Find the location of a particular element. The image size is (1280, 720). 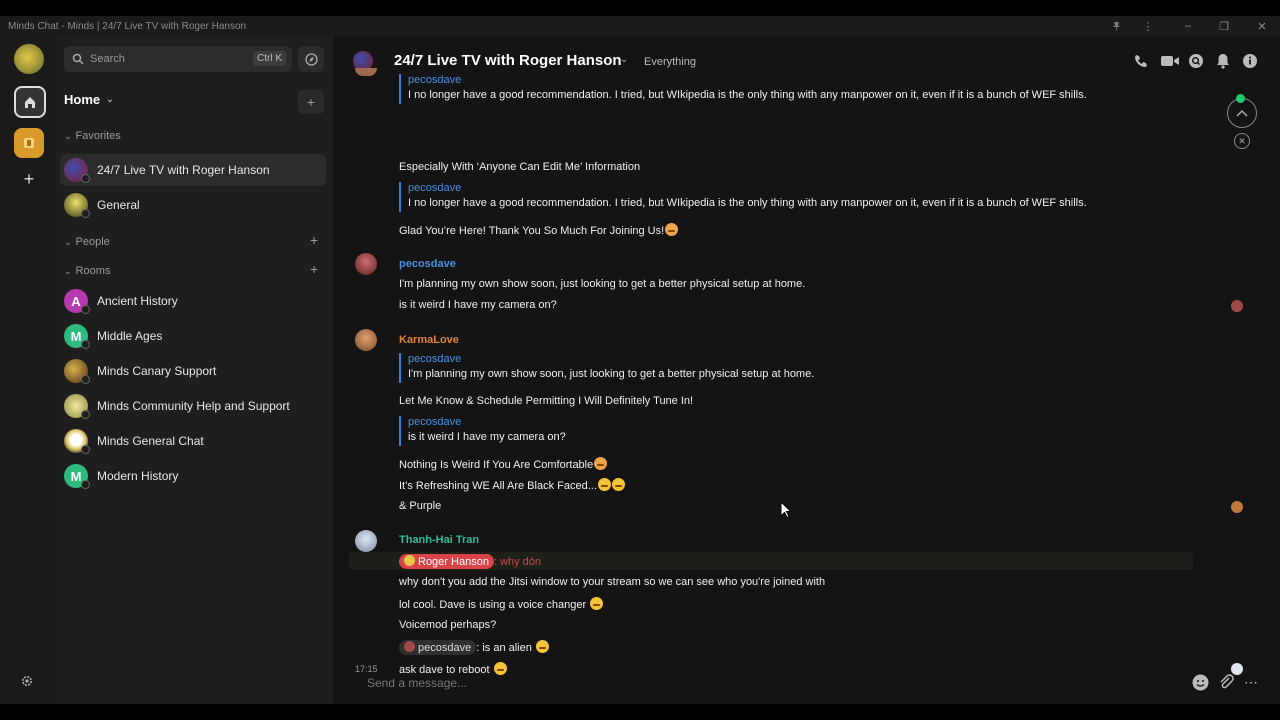

mention-row: pecosdave: is an alien is located at coordinates (474, 647).